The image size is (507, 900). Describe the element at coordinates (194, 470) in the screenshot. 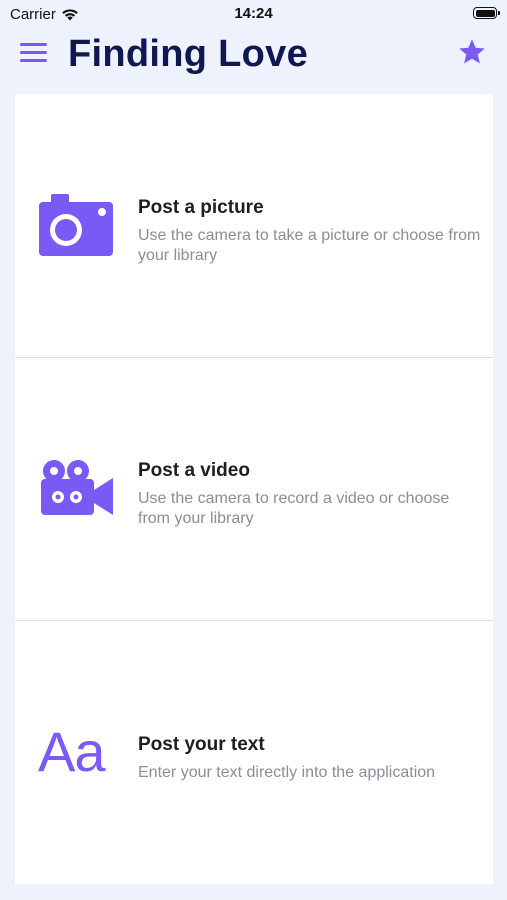

I see `option-title: Post a video` at that location.